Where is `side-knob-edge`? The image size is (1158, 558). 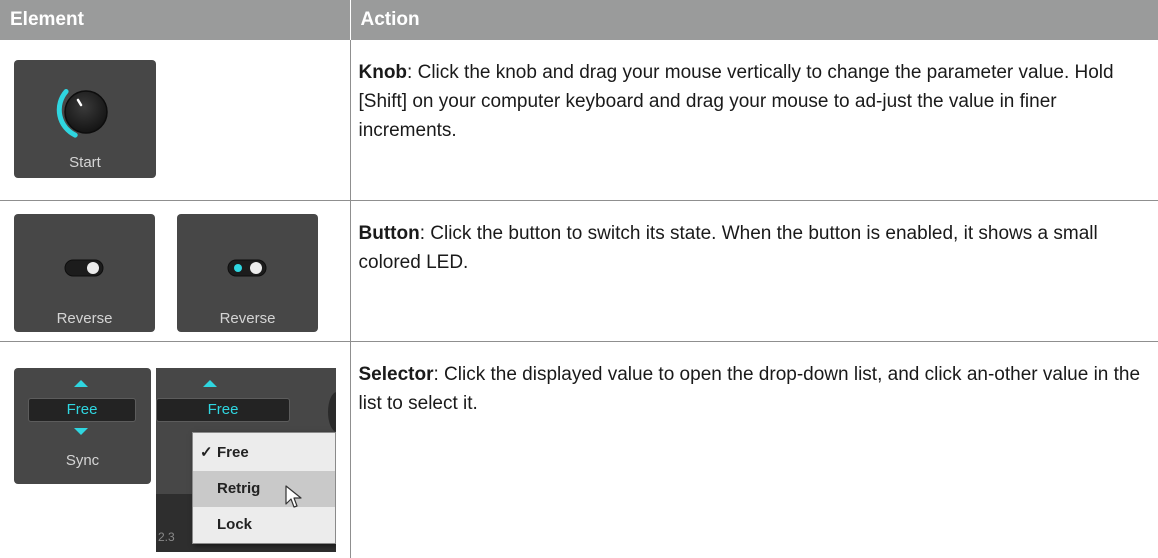
side-knob-edge is located at coordinates (332, 412).